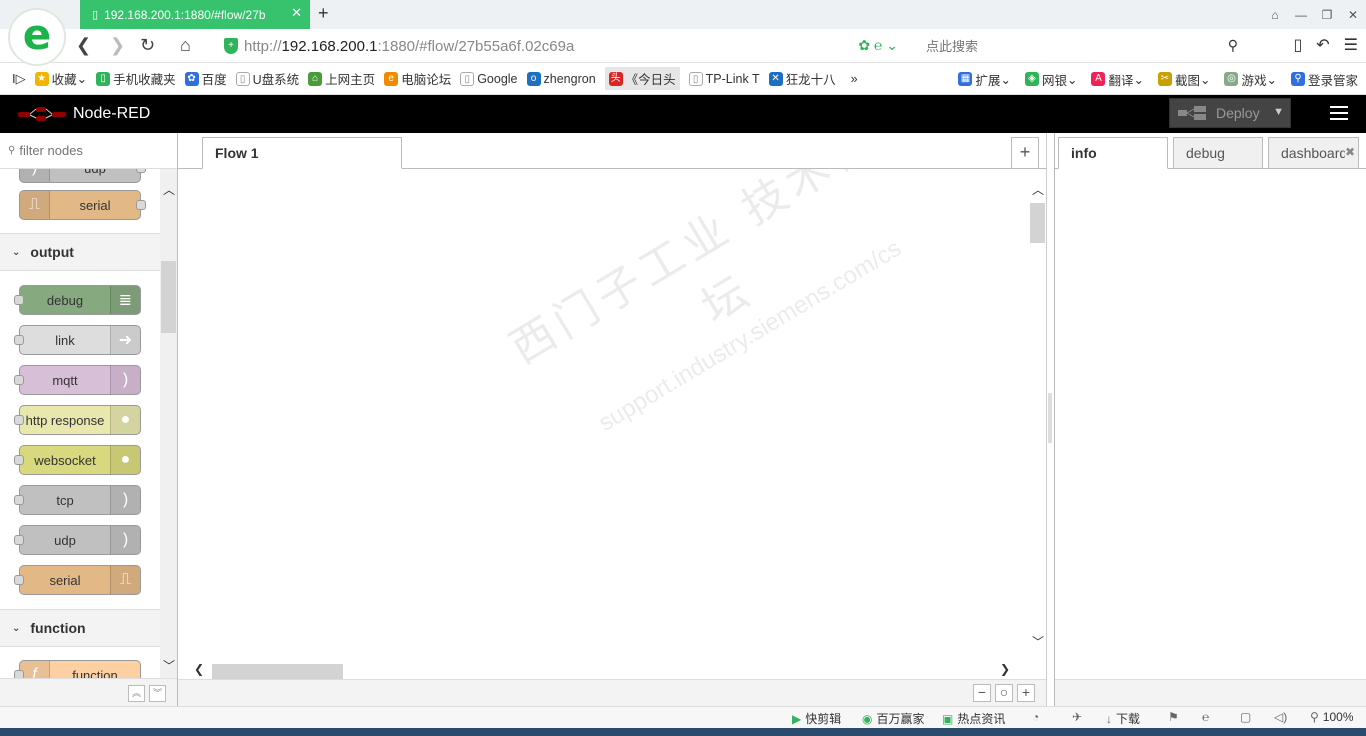 The width and height of the screenshot is (1366, 736). I want to click on expand-all-icon: ︾, so click(157, 693).